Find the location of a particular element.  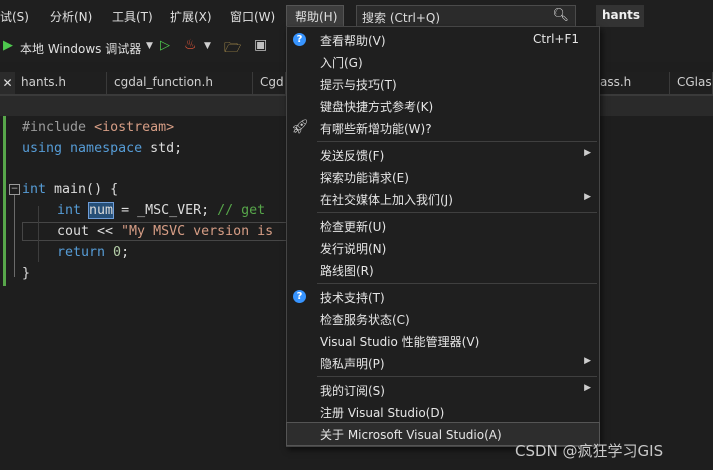

menu-extensions: 扩展(X) is located at coordinates (191, 16).